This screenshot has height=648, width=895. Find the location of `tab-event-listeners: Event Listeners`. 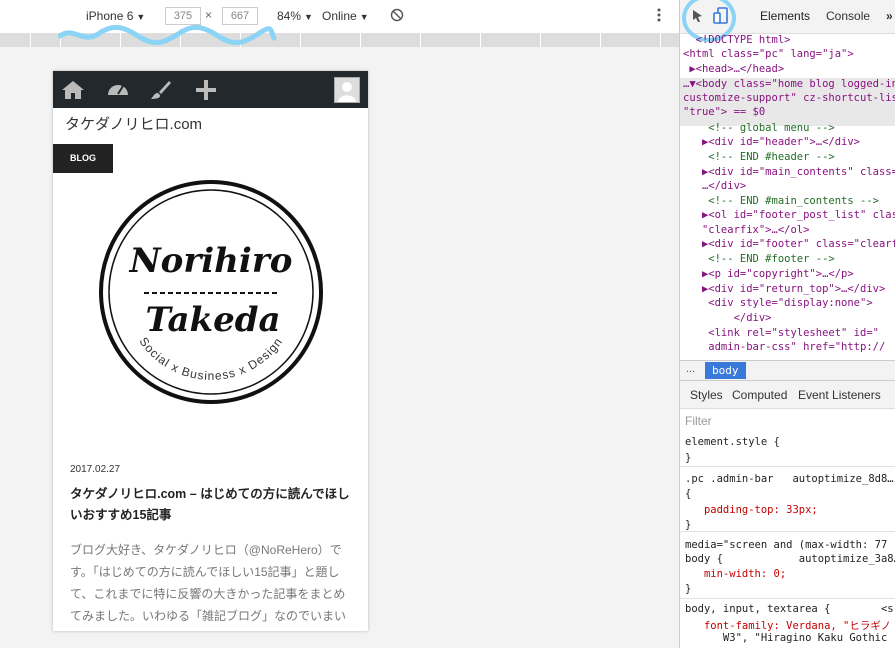

tab-event-listeners: Event Listeners is located at coordinates (839, 395).